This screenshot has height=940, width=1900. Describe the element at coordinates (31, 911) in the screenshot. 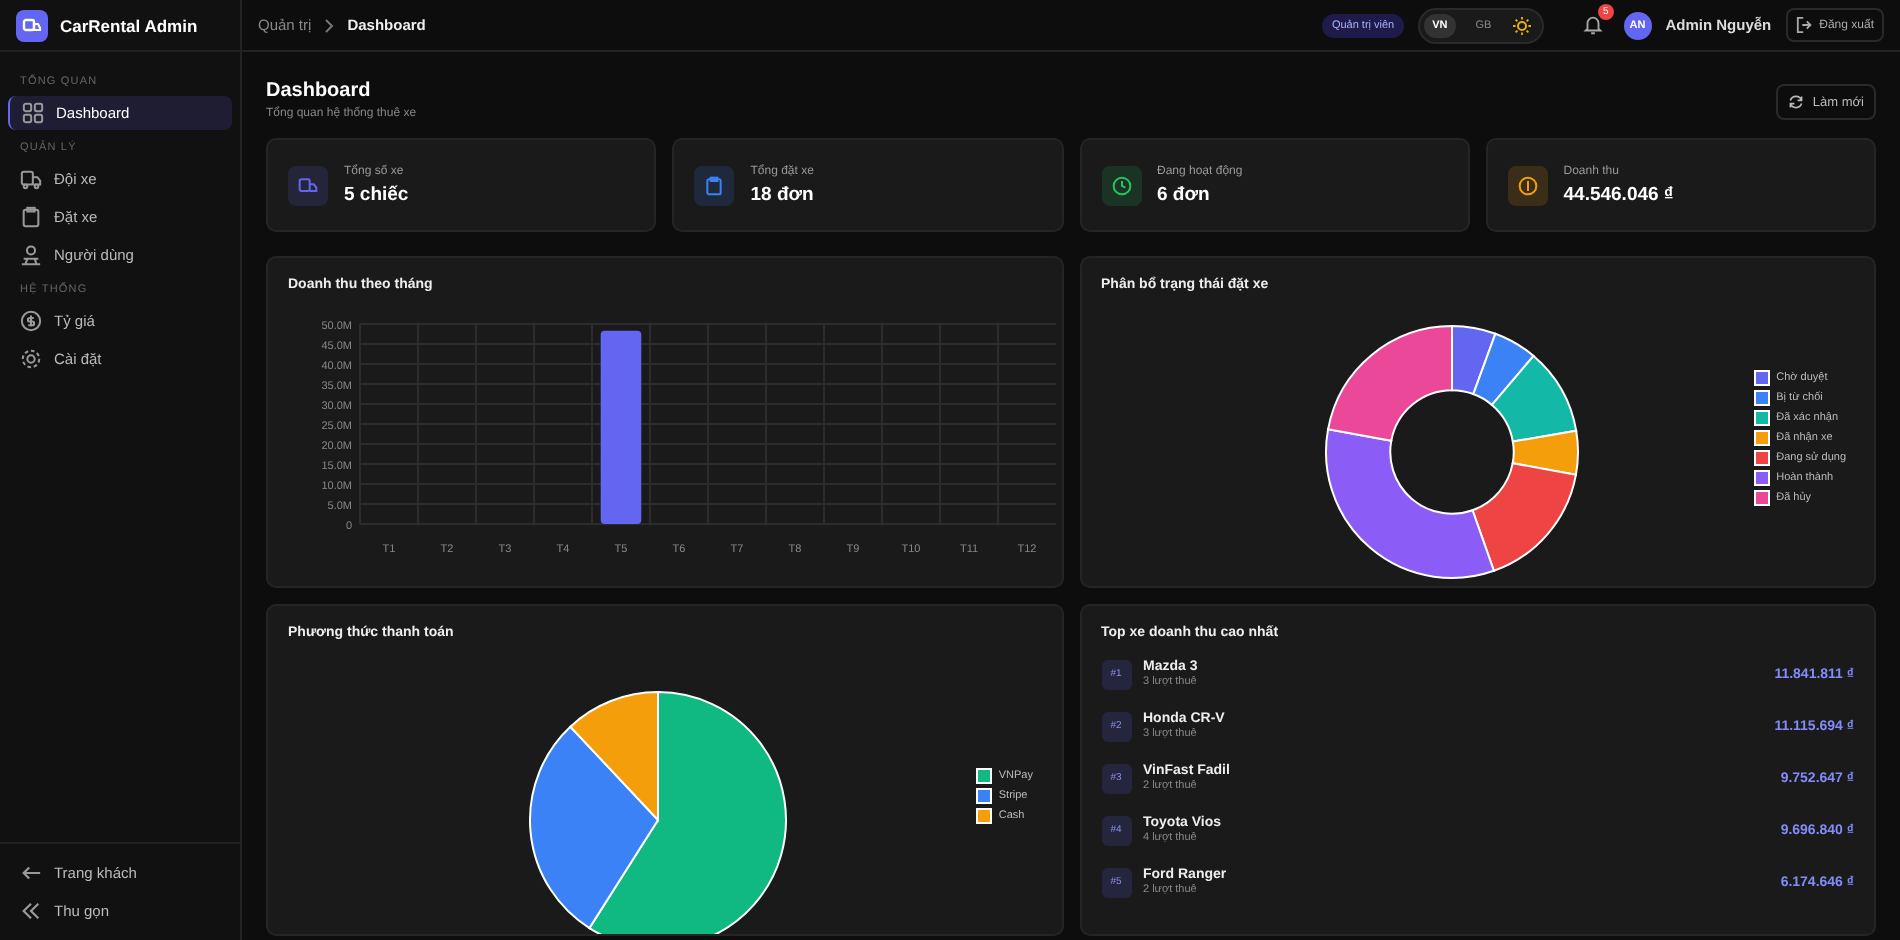

I see `double-chevron-icon` at that location.